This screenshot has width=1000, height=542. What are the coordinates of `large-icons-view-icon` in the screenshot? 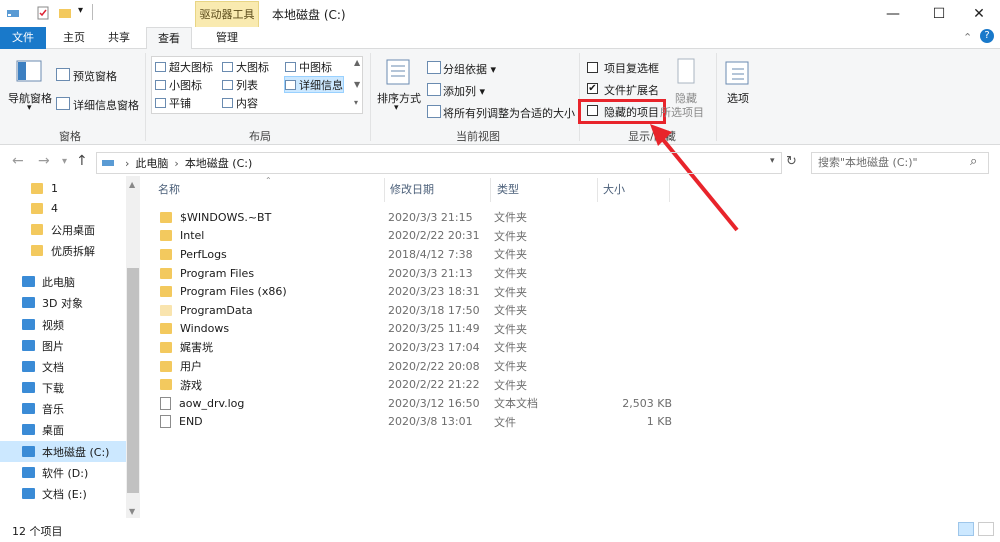 It's located at (986, 529).